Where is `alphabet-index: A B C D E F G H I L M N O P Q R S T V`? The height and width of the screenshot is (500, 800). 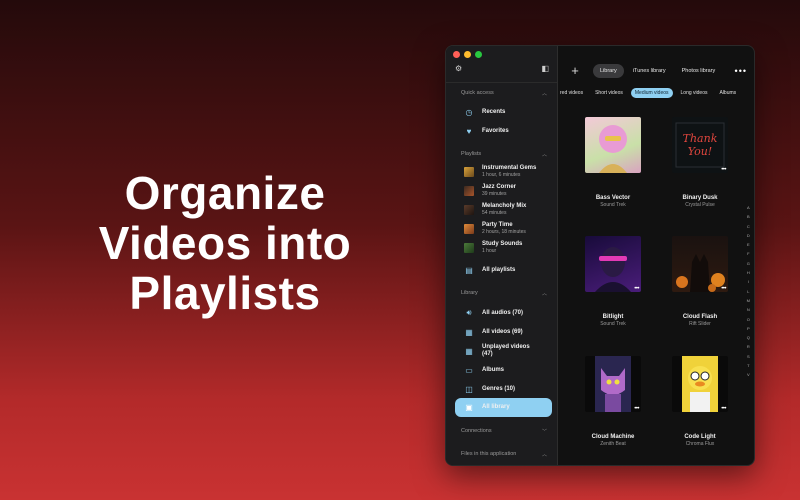
alphabet-index: A B C D E F G H I L M N O P Q R S T V is located at coordinates (748, 291).